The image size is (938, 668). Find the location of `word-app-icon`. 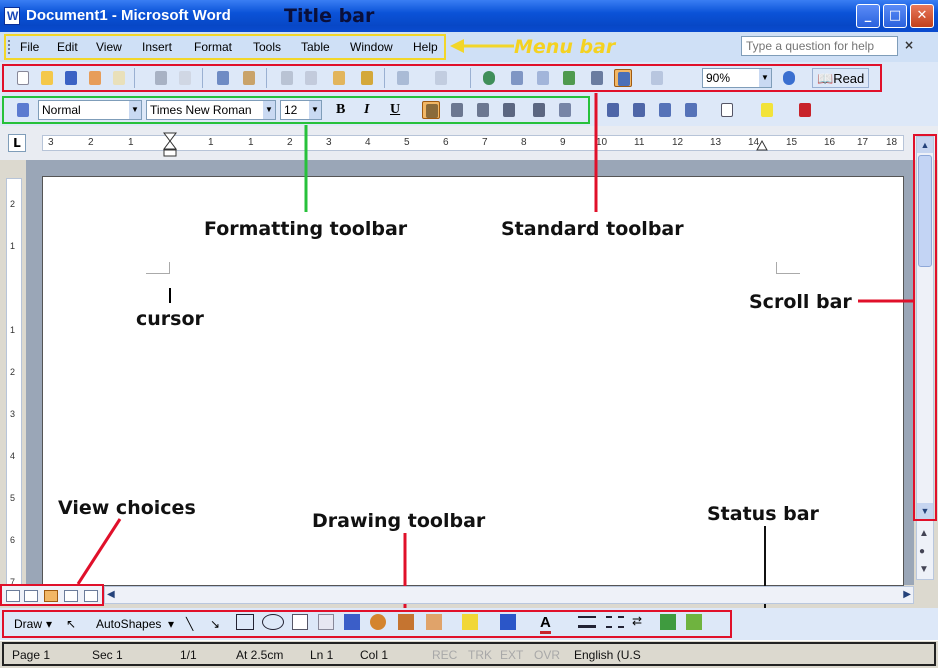

word-app-icon is located at coordinates (12, 16).